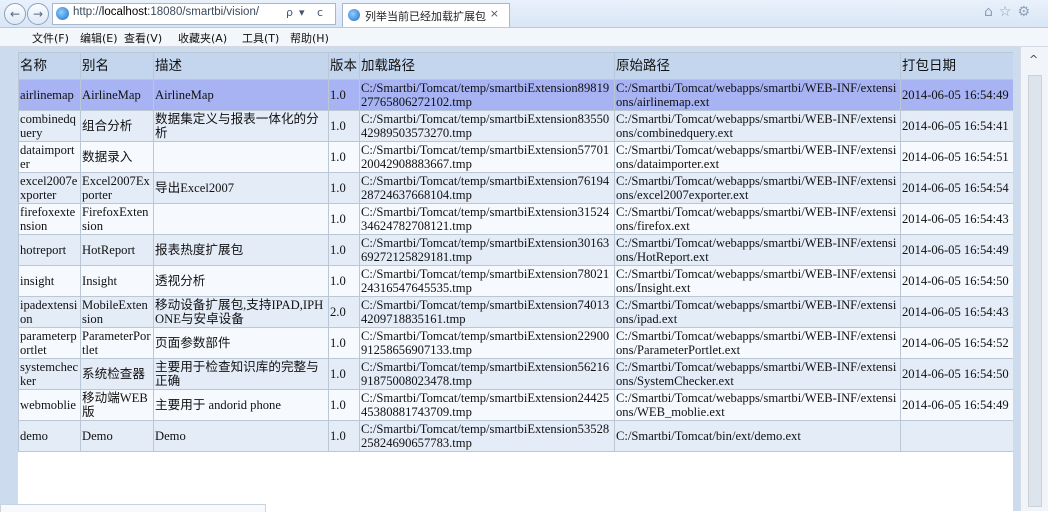 The height and width of the screenshot is (512, 1048). What do you see at coordinates (49, 126) in the screenshot?
I see `cell-name: combinedquery` at bounding box center [49, 126].